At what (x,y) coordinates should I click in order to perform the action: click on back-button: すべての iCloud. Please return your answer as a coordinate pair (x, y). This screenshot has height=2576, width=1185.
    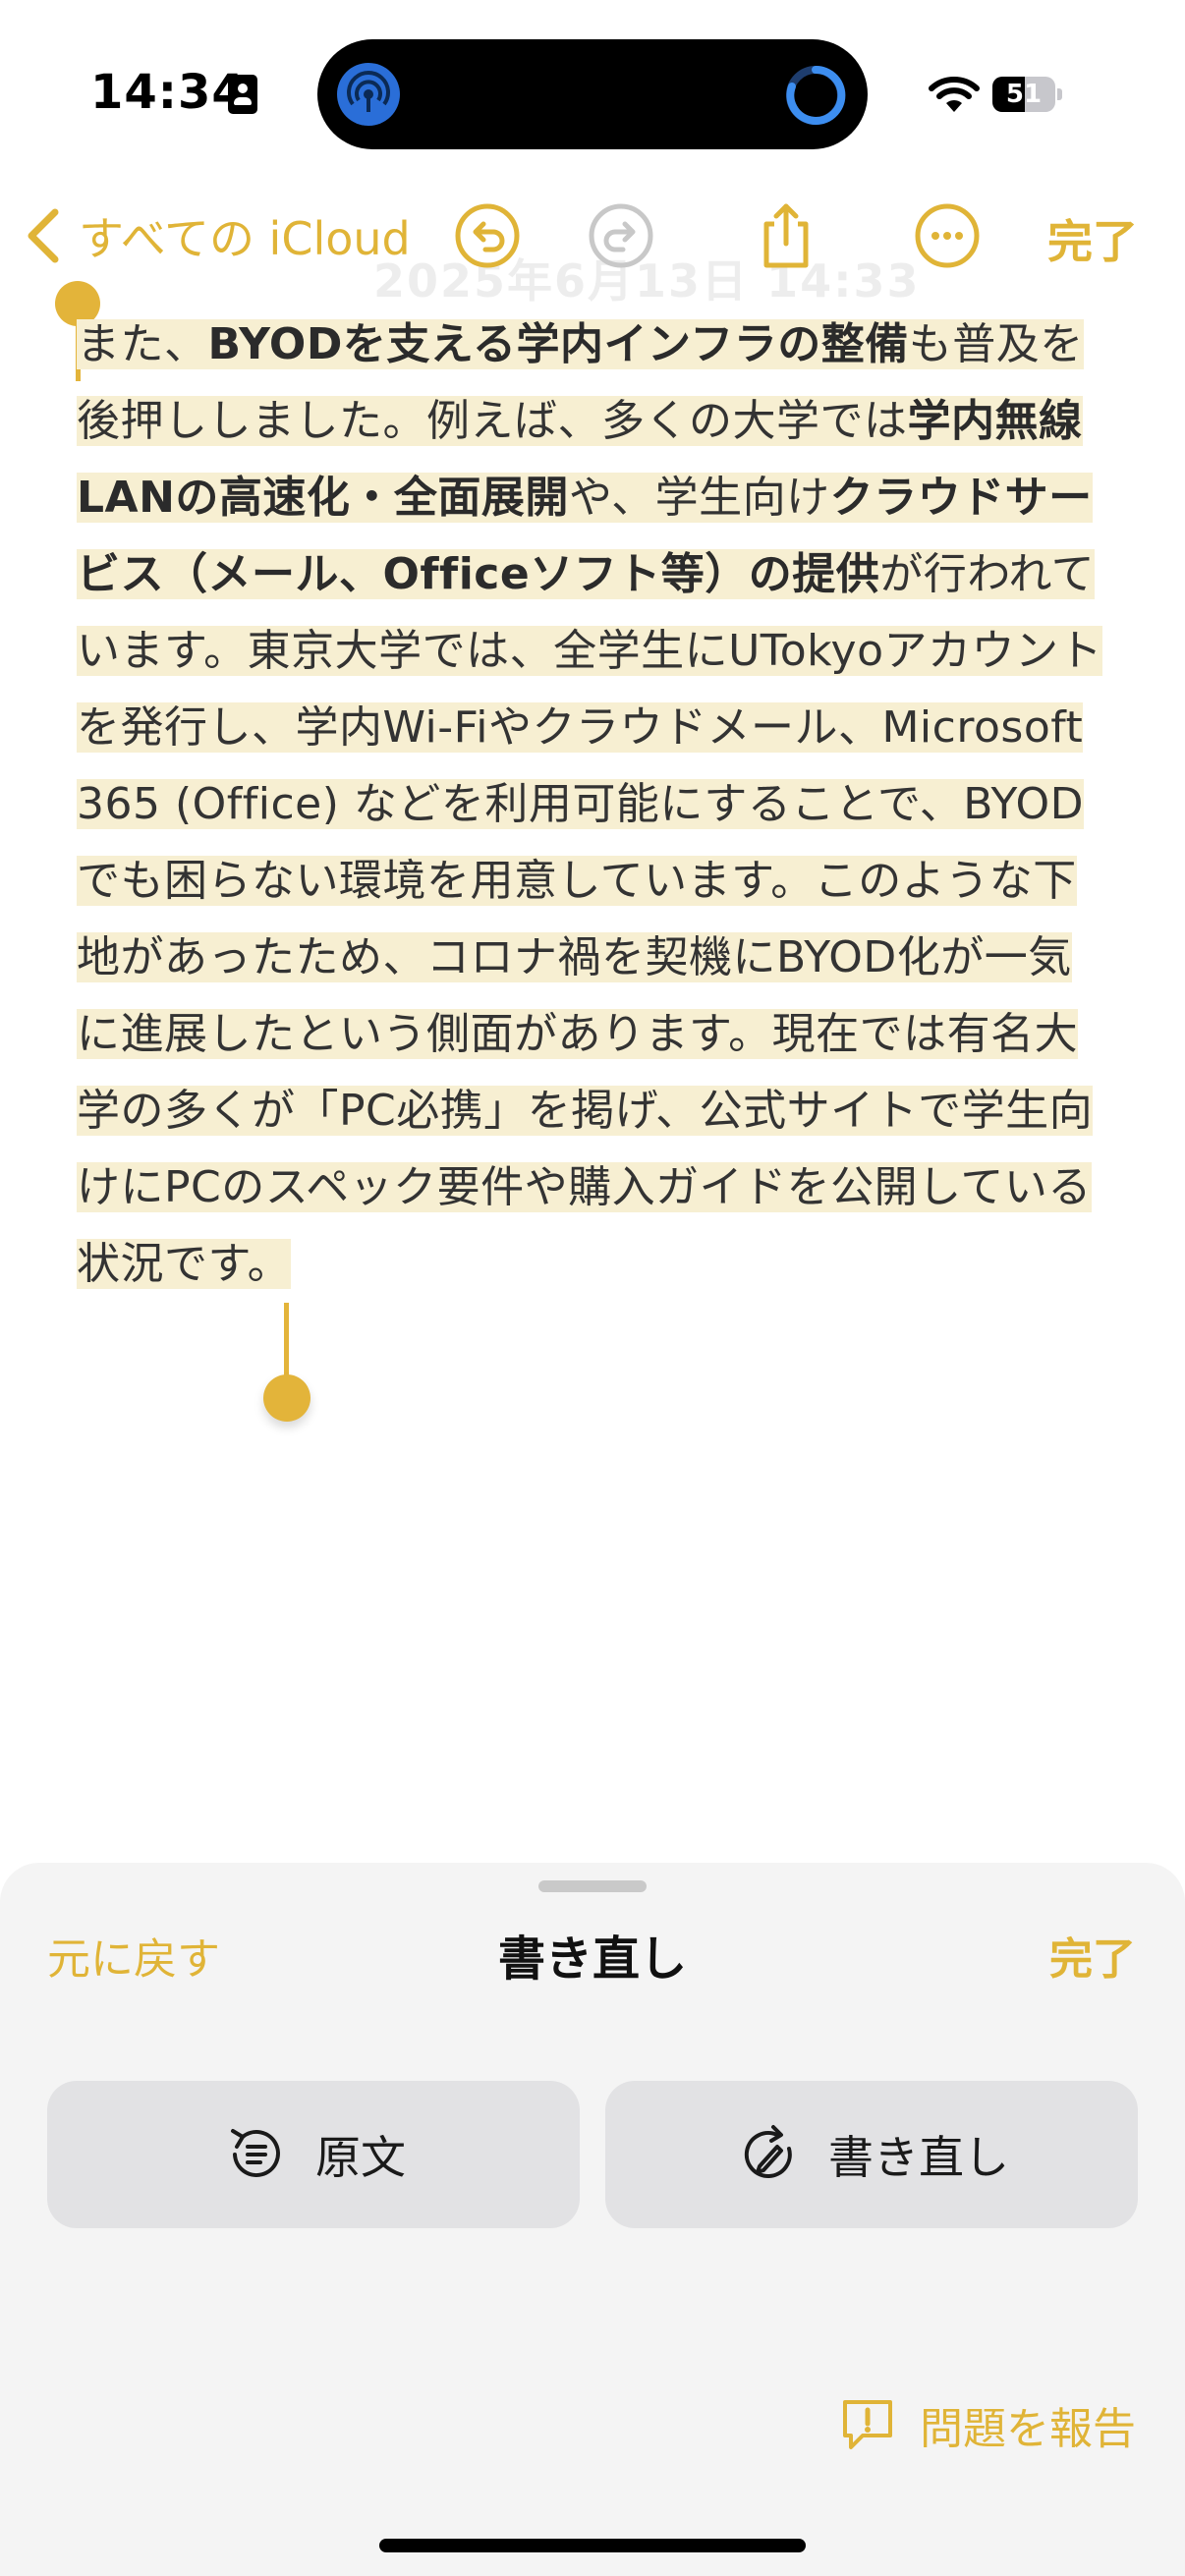
    Looking at the image, I should click on (217, 235).